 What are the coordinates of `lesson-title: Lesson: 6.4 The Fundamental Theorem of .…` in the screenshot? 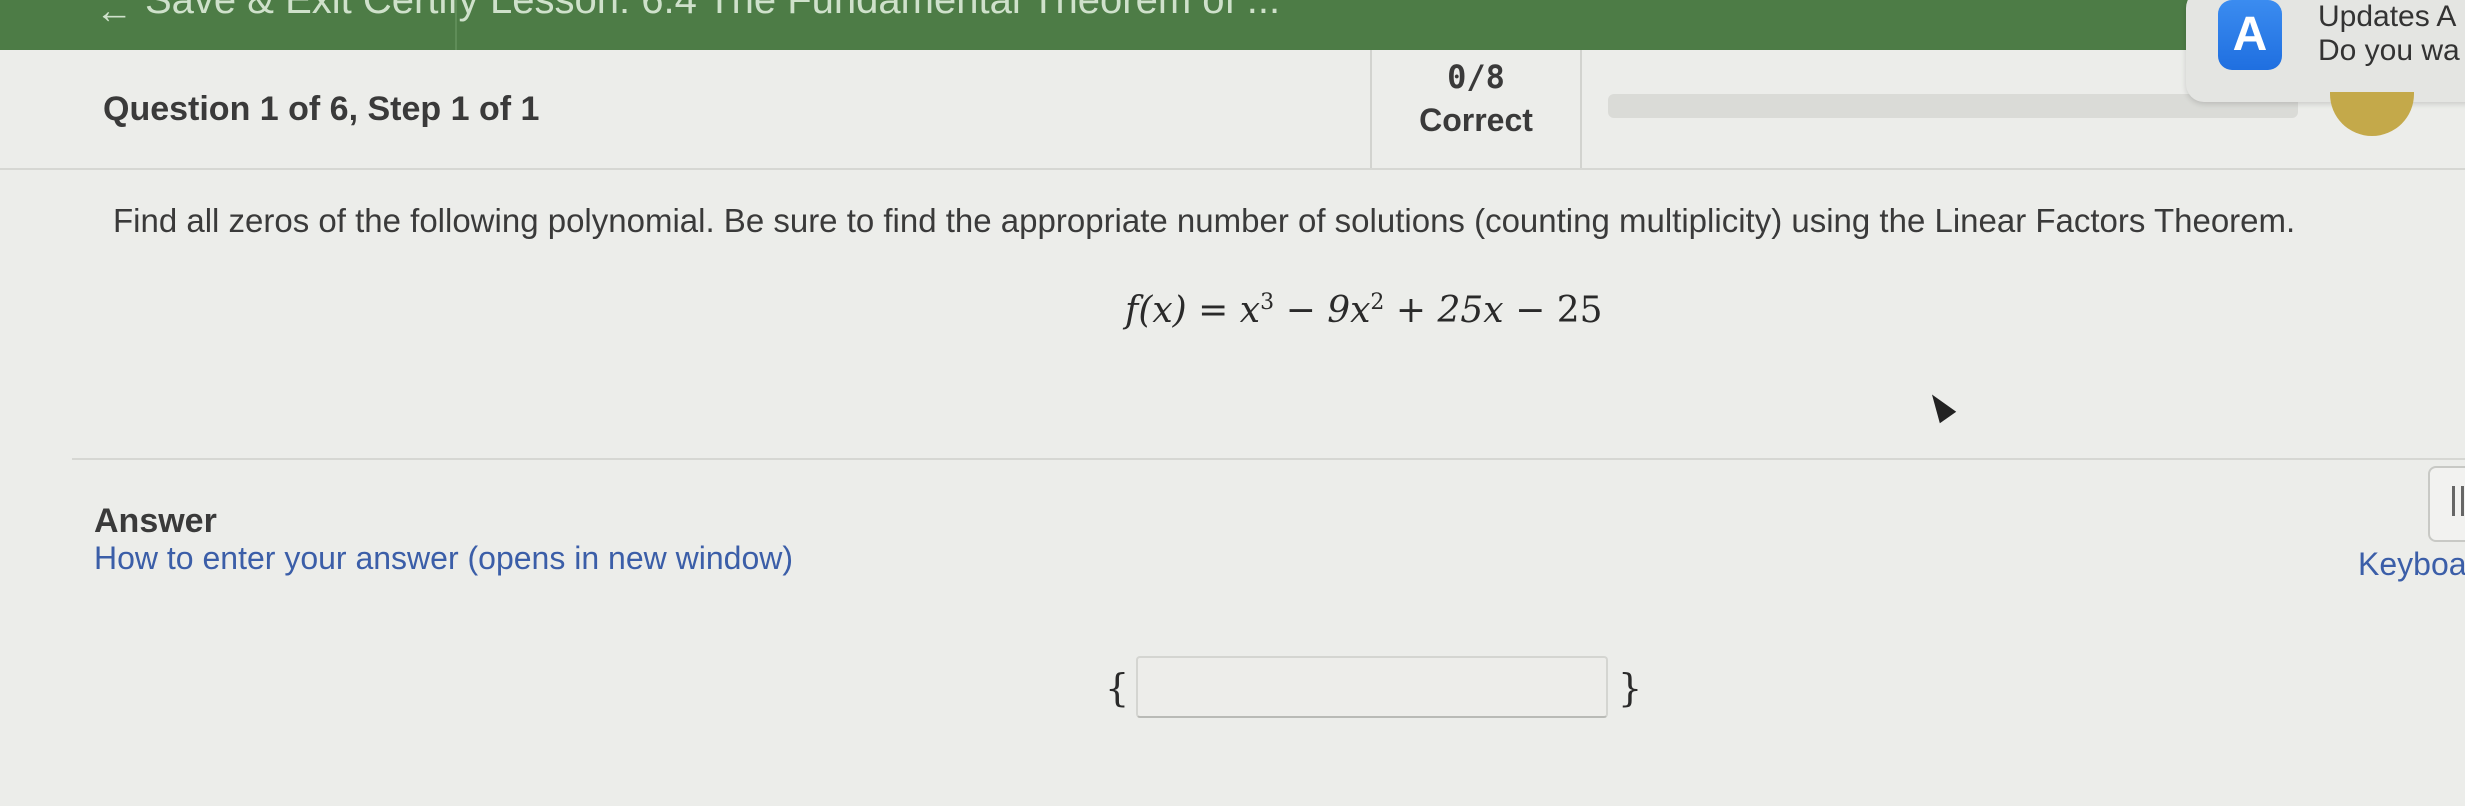 It's located at (885, 11).